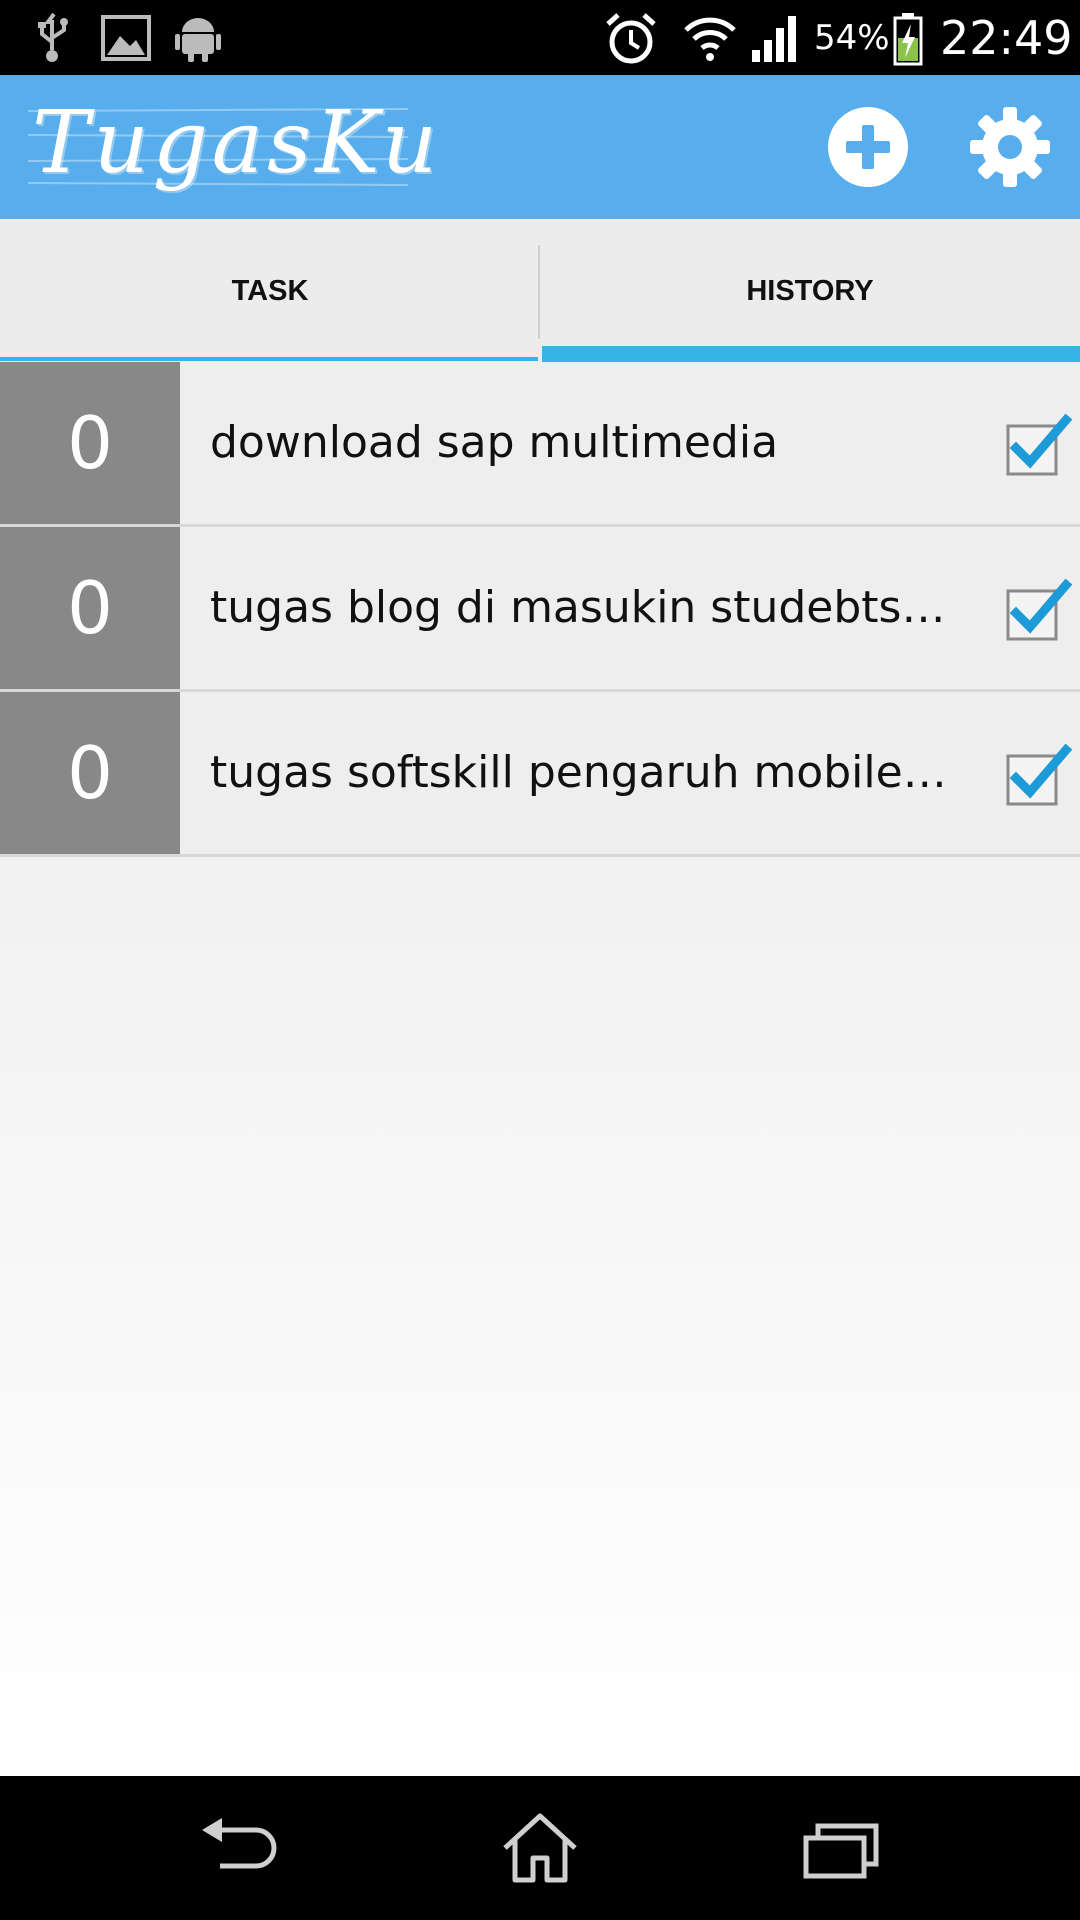 This screenshot has width=1080, height=1920. Describe the element at coordinates (631, 38) in the screenshot. I see `alarm-icon` at that location.